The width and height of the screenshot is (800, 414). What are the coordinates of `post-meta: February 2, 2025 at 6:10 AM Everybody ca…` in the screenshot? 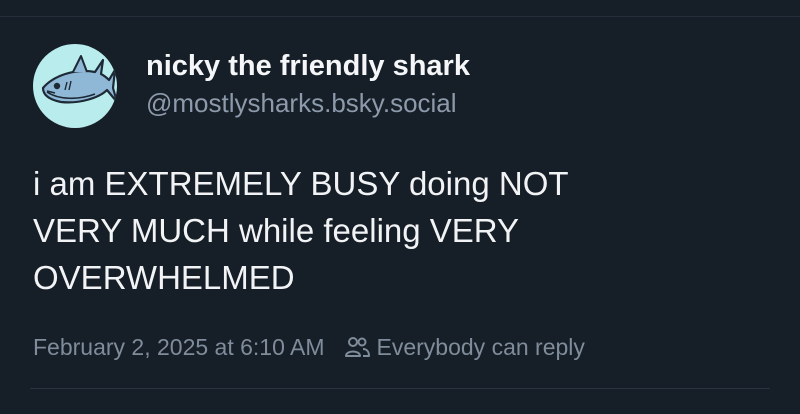 It's located at (309, 347).